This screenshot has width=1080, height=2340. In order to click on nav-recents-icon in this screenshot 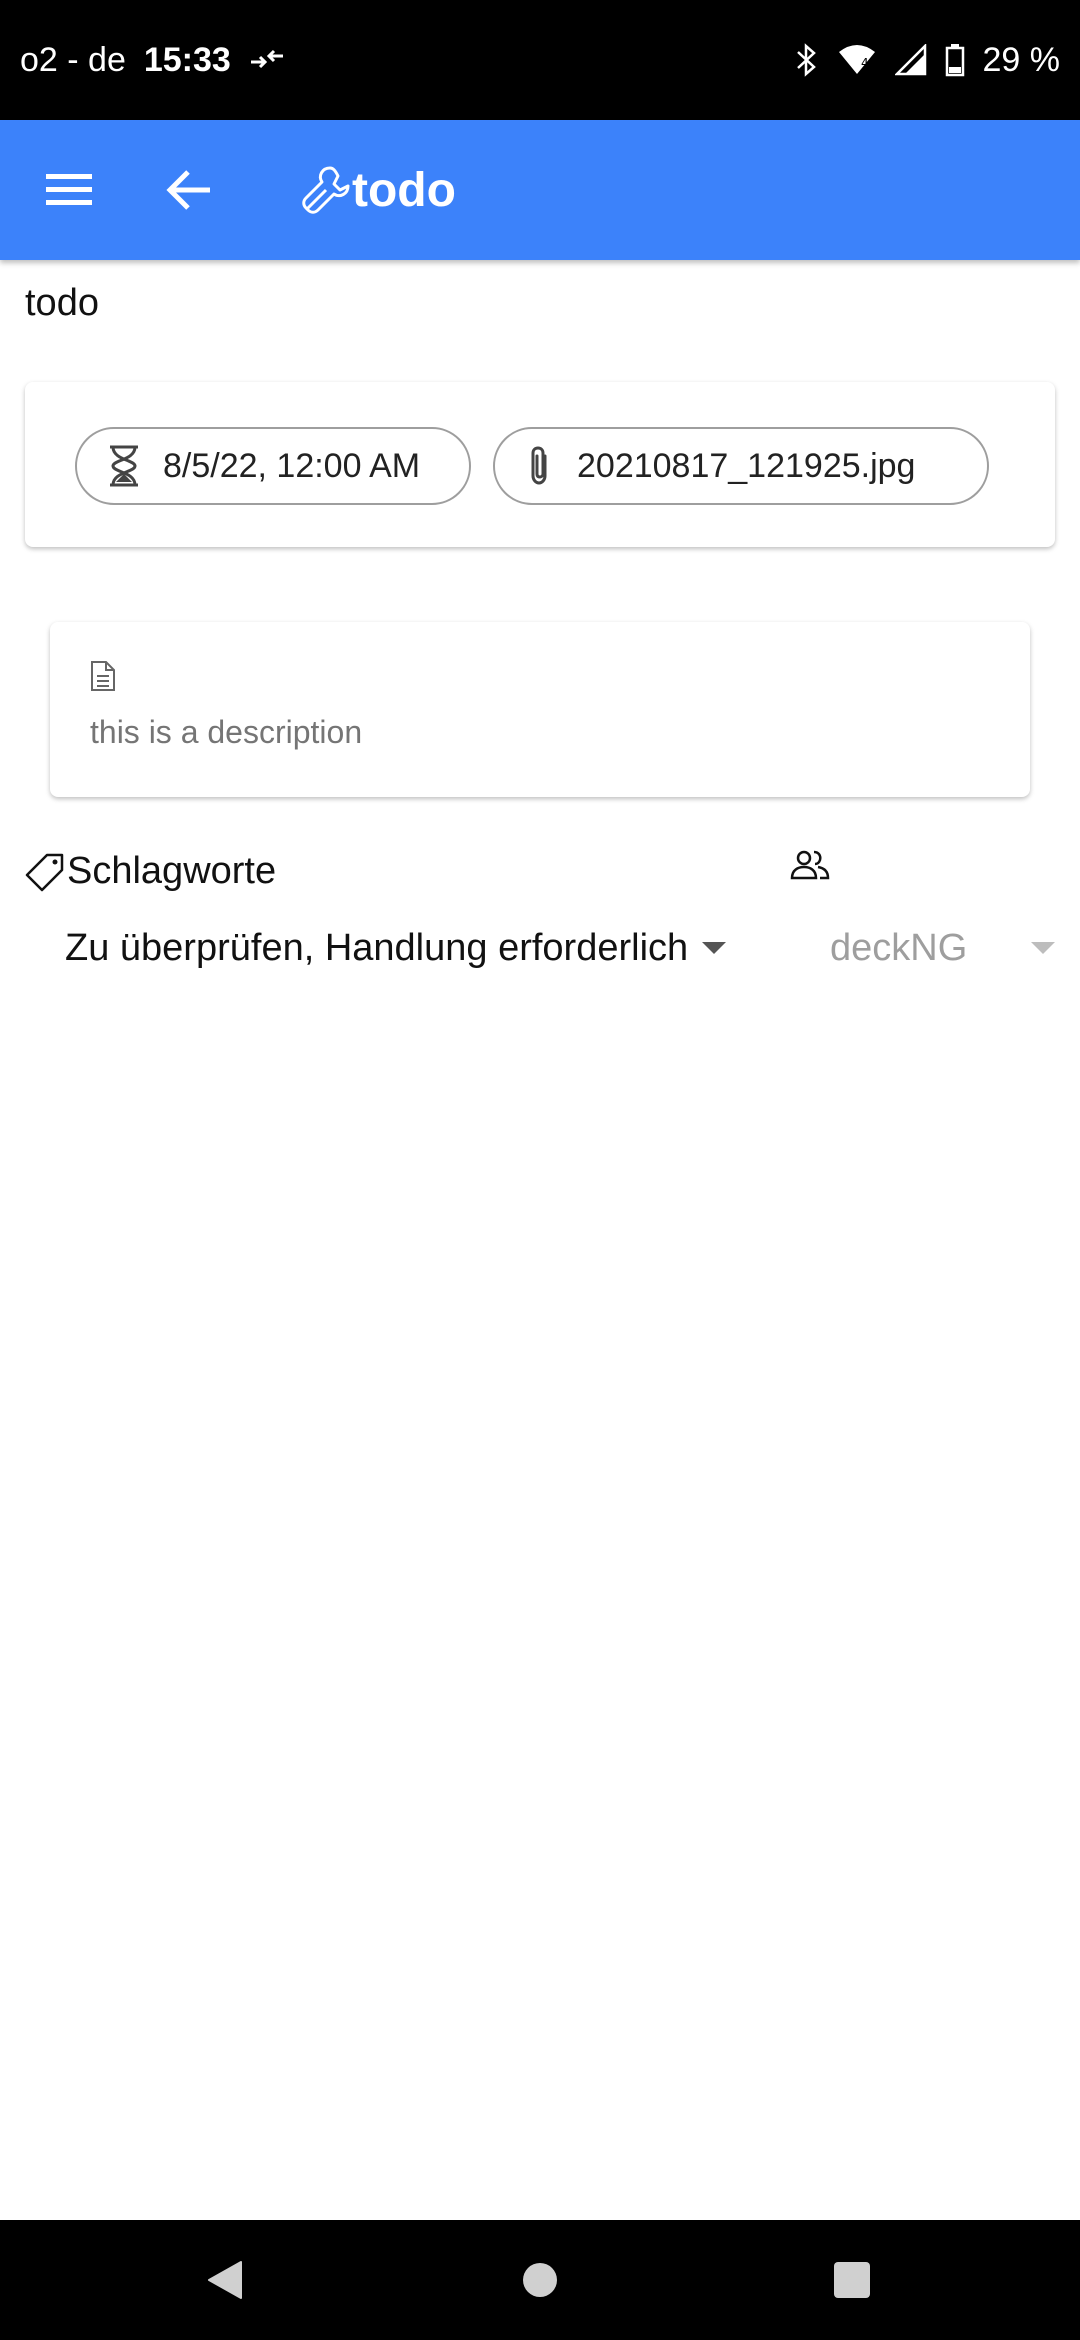, I will do `click(852, 2280)`.